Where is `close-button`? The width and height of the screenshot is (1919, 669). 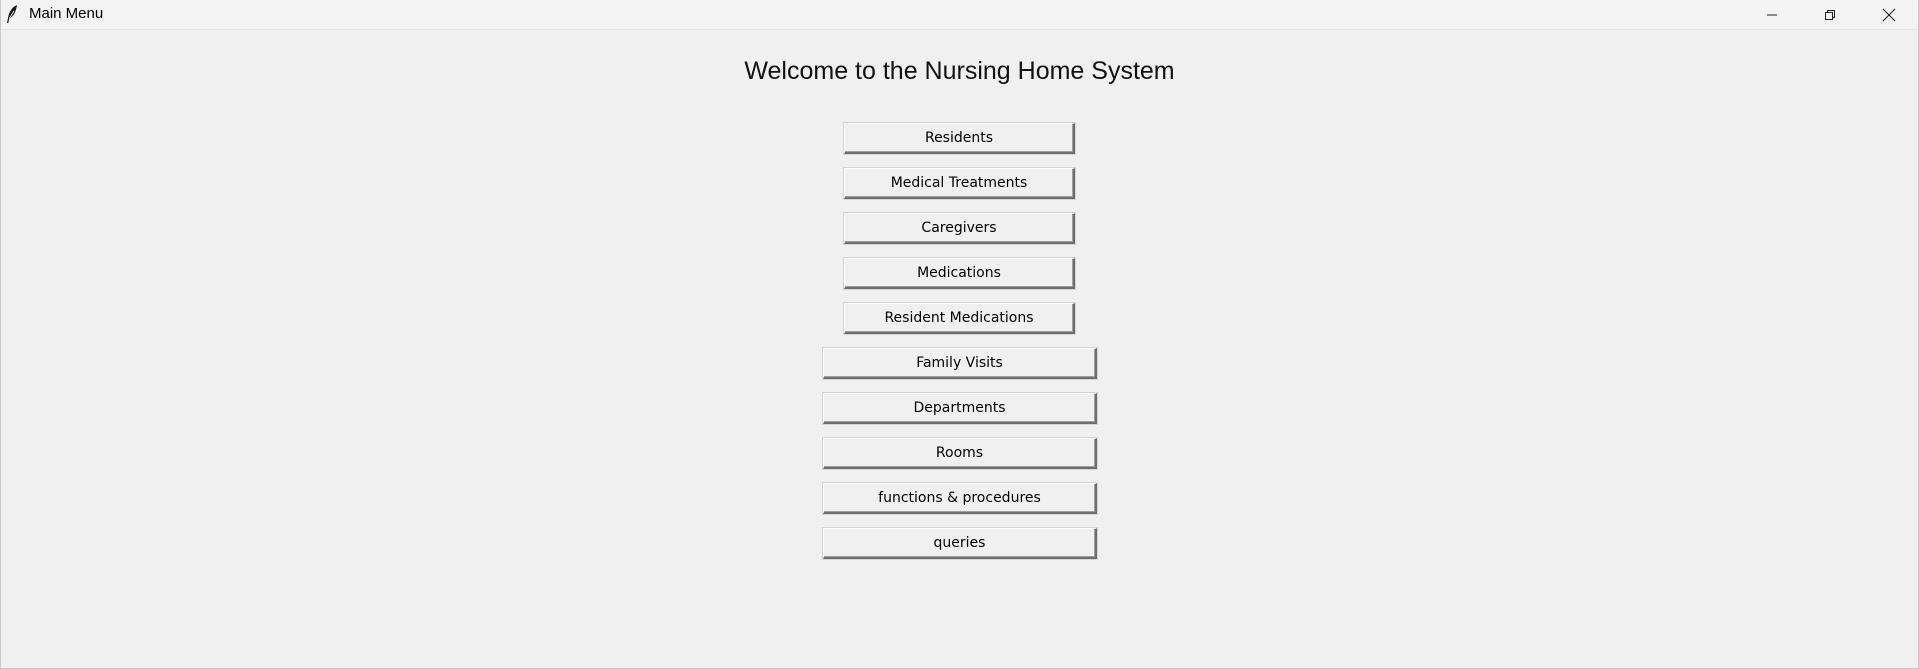 close-button is located at coordinates (1889, 14).